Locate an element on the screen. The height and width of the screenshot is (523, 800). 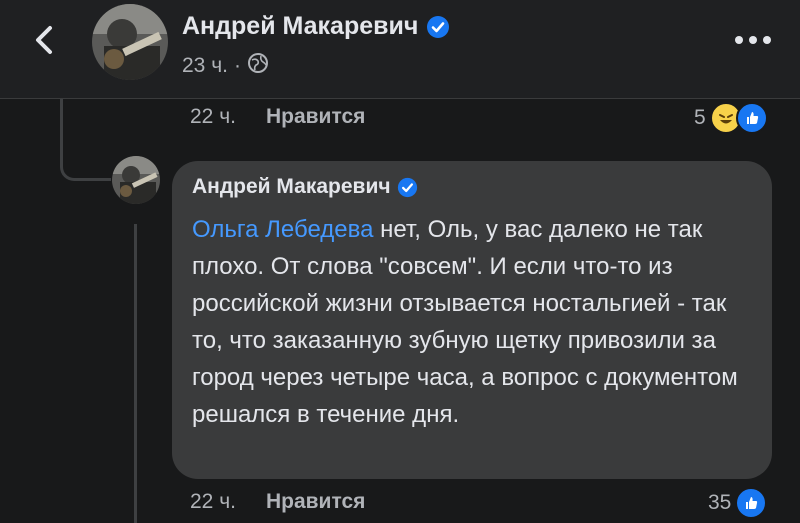
comment-actions: 22 ч. Нравится is located at coordinates (277, 117).